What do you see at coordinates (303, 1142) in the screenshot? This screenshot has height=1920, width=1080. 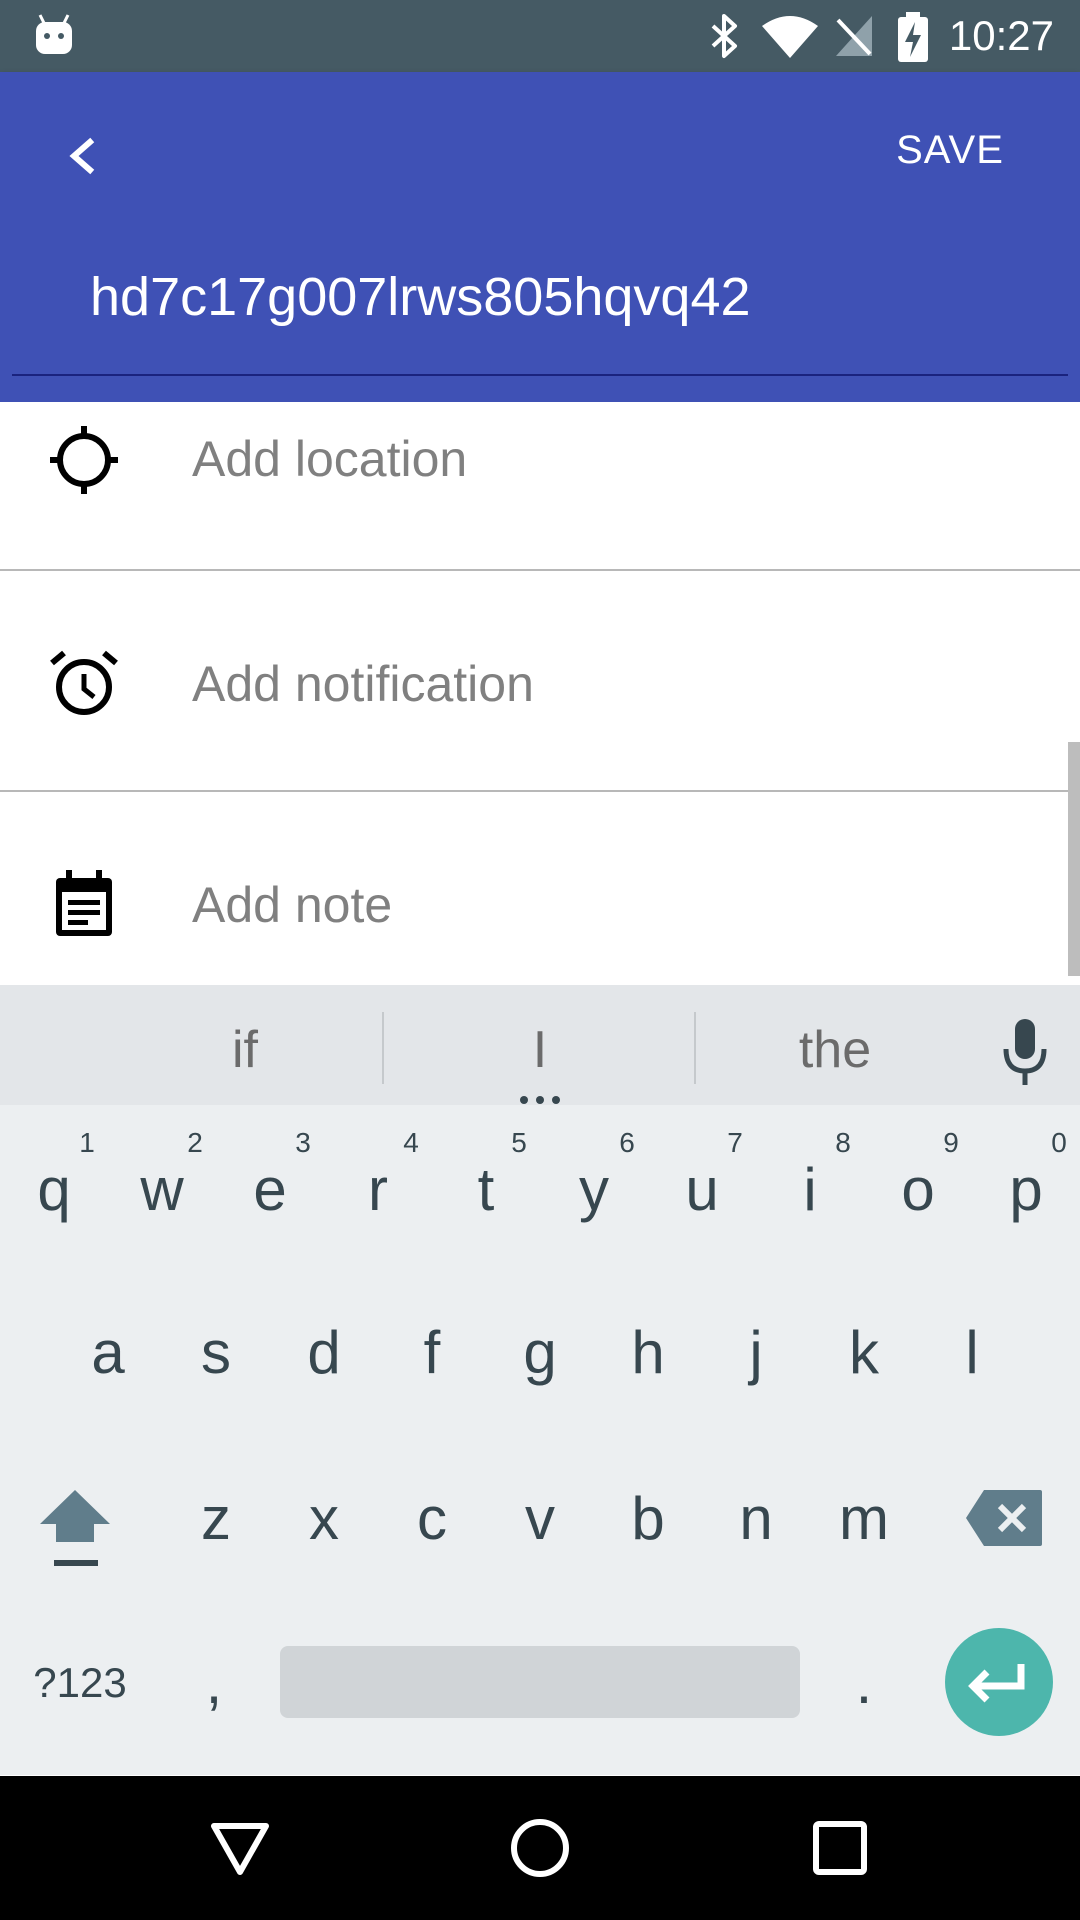 I see `key-hint: 3` at bounding box center [303, 1142].